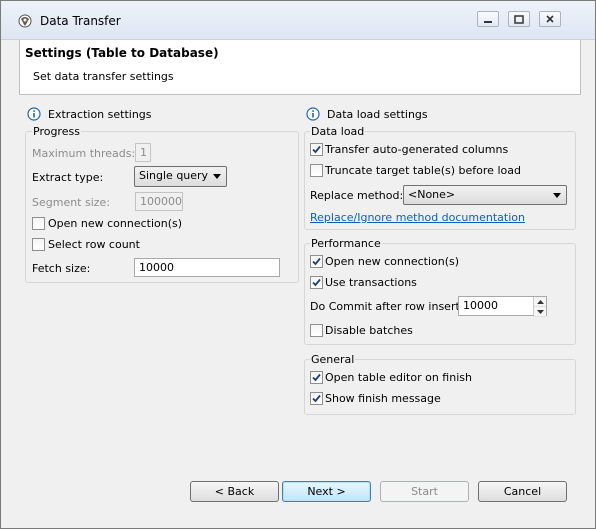 The height and width of the screenshot is (529, 596). Describe the element at coordinates (369, 330) in the screenshot. I see `disable-batches-label: Disable batches` at that location.